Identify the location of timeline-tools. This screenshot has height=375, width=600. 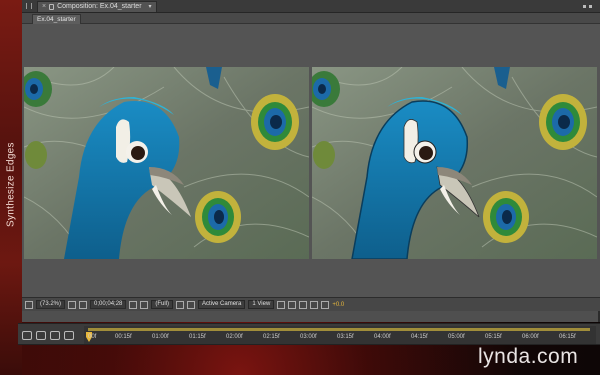
(51, 335).